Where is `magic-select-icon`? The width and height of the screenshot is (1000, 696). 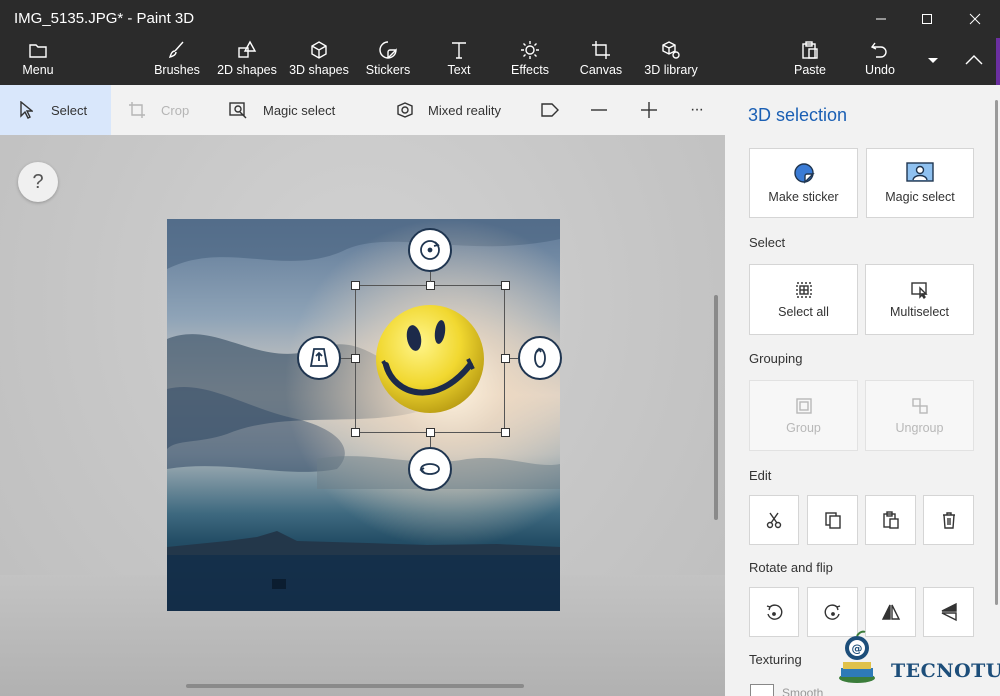
magic-select-icon is located at coordinates (238, 110).